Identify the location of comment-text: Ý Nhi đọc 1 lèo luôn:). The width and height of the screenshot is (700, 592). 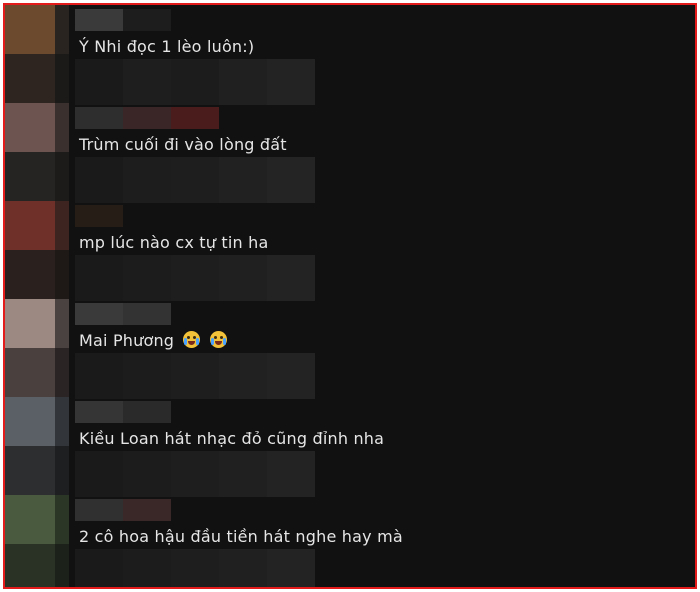
(167, 46).